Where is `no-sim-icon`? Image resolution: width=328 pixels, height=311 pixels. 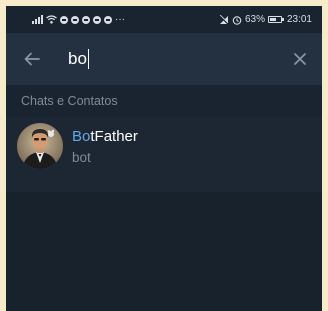 no-sim-icon is located at coordinates (224, 19).